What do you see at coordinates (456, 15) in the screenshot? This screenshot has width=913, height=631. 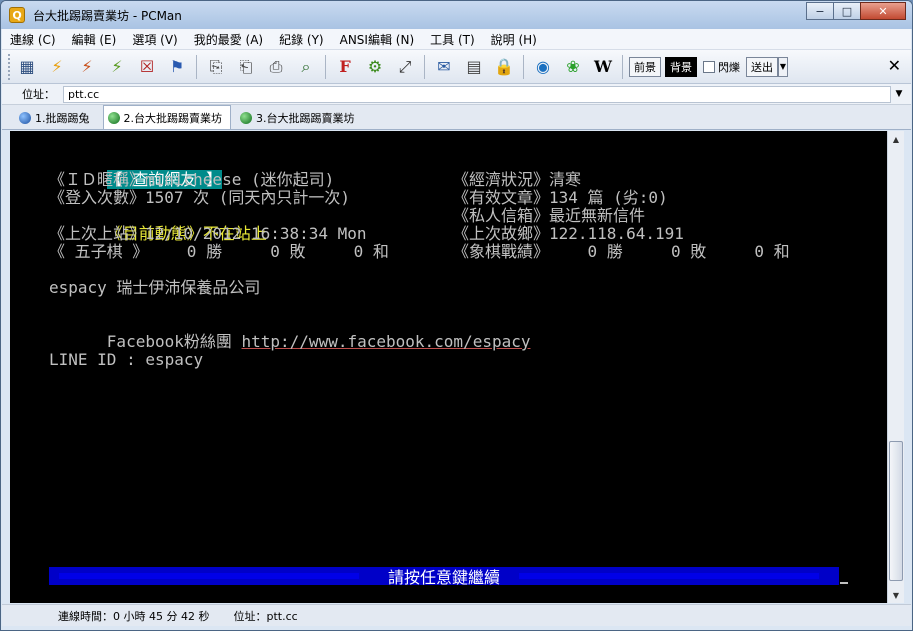 I see `title-bar: Q 台大批踢踢賣業坊 - PCMan − □ ✕` at bounding box center [456, 15].